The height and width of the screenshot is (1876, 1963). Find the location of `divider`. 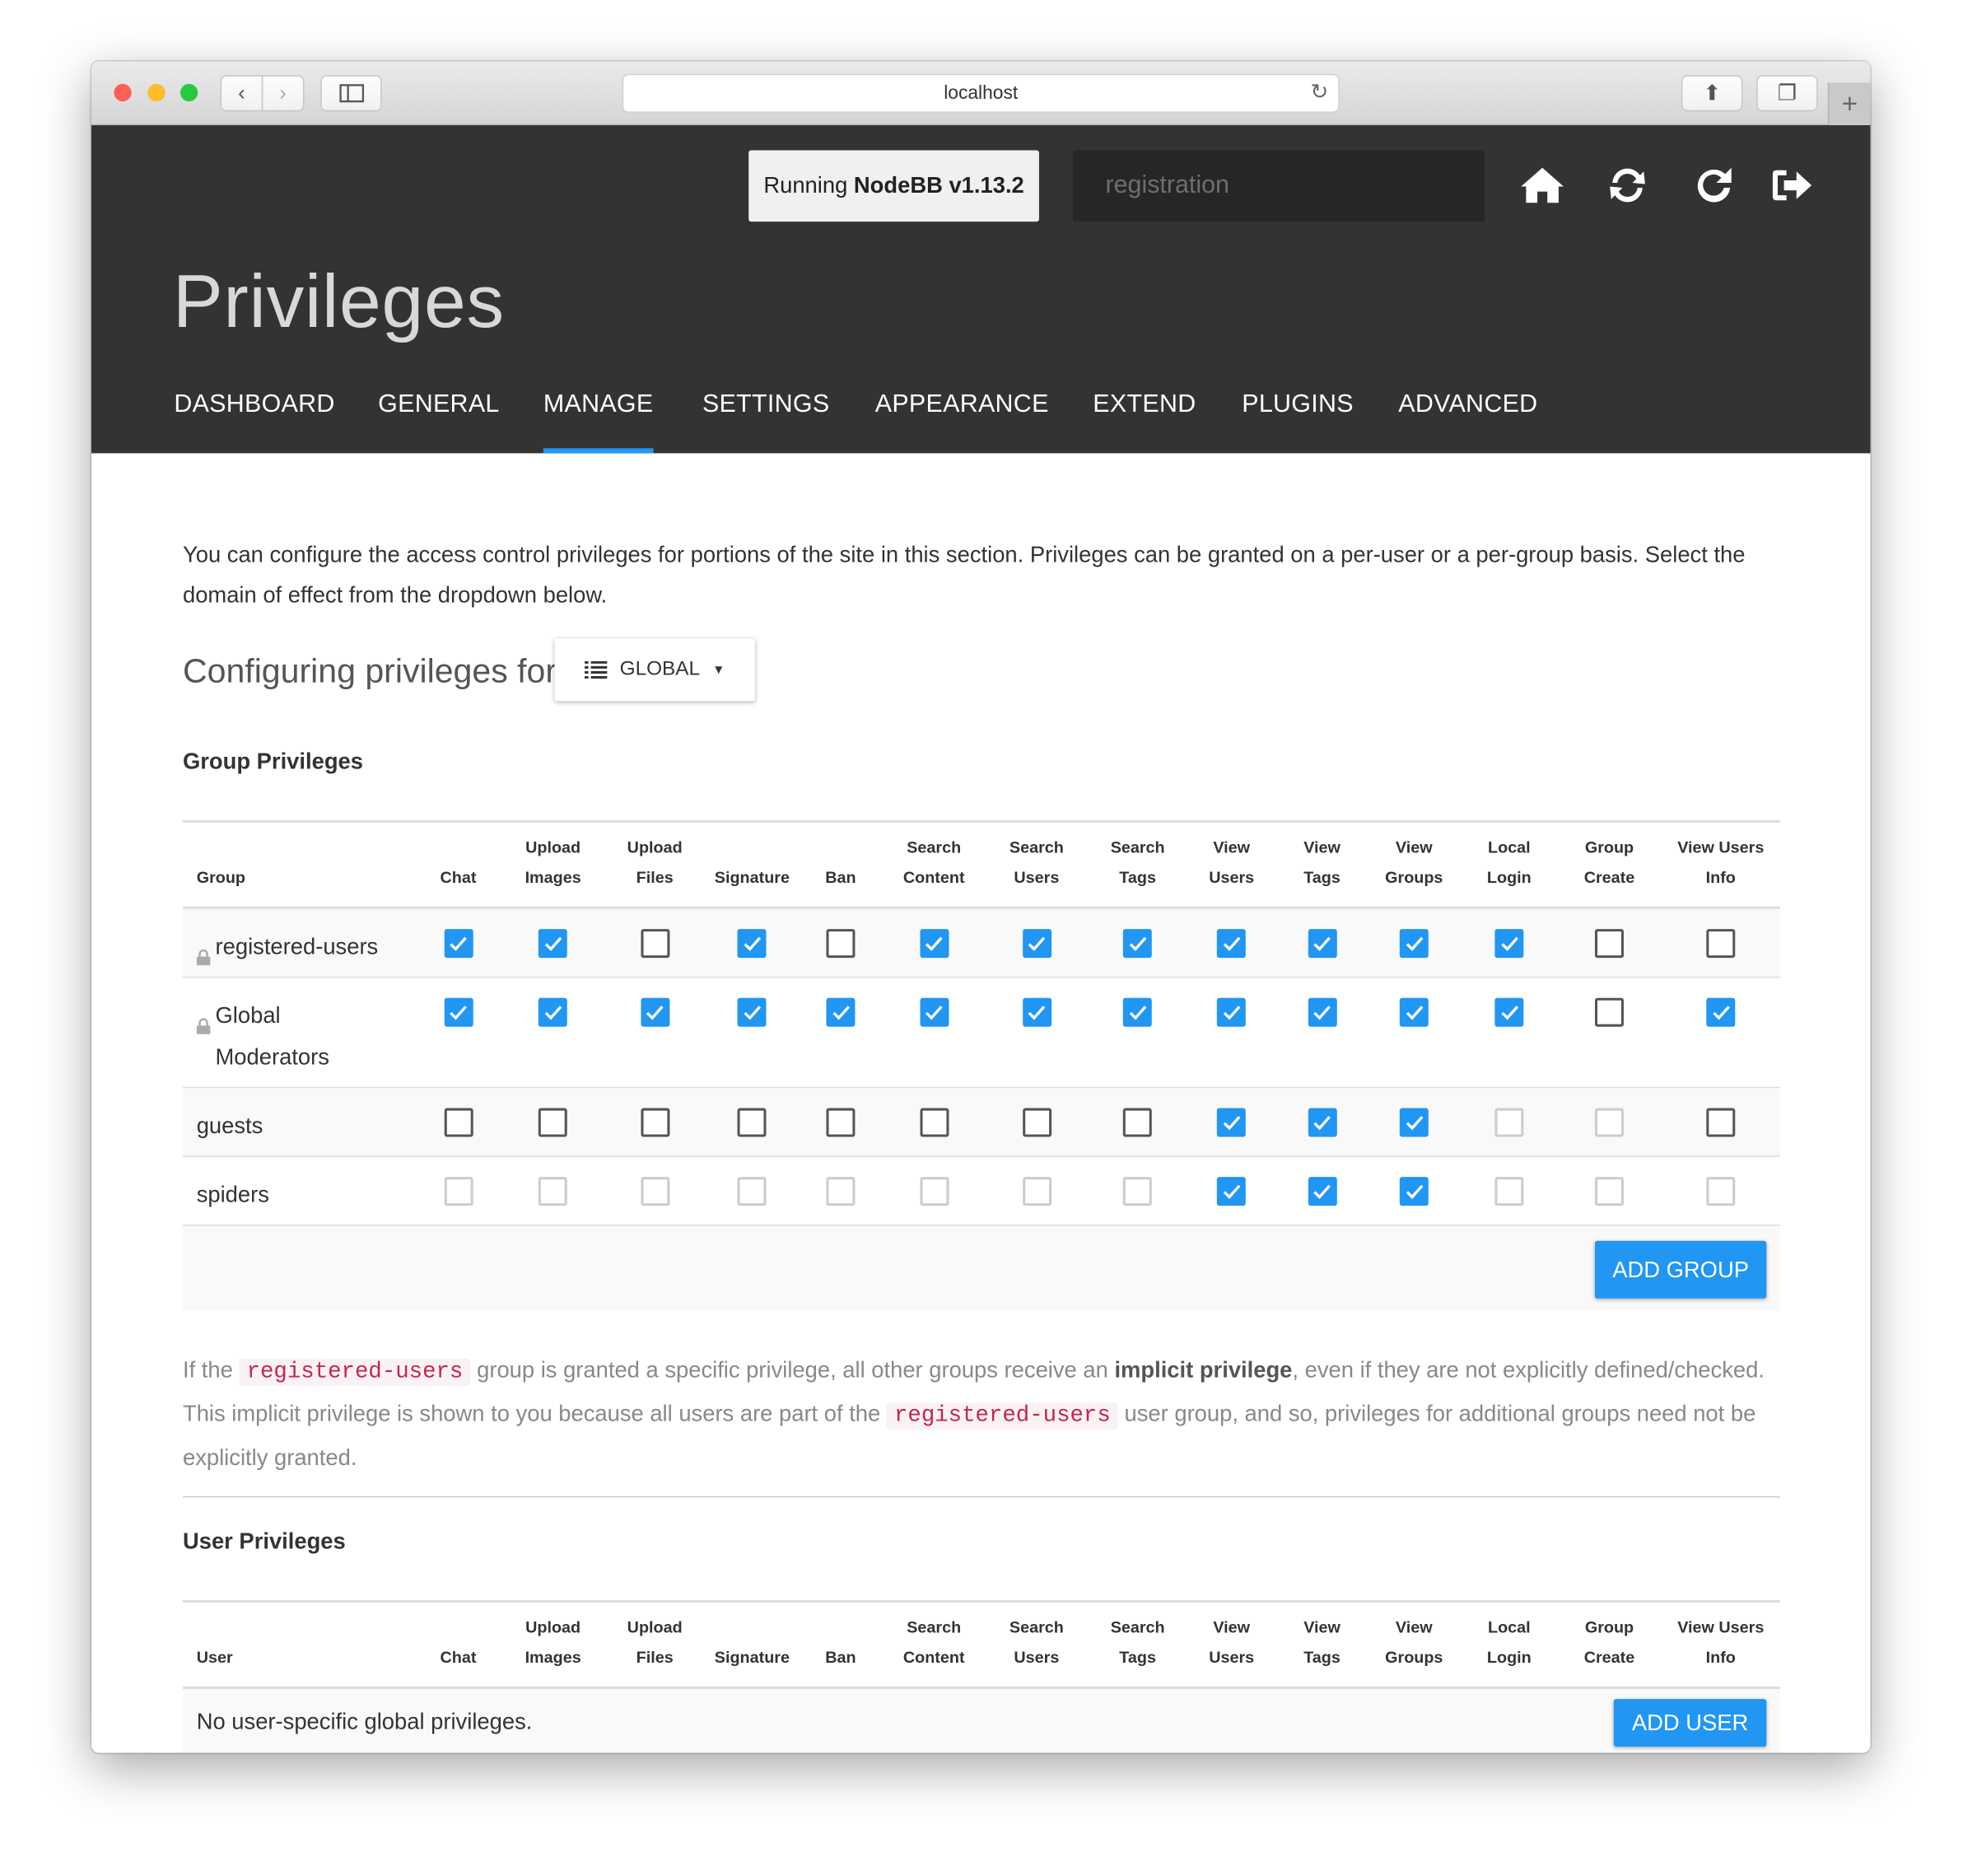

divider is located at coordinates (982, 1497).